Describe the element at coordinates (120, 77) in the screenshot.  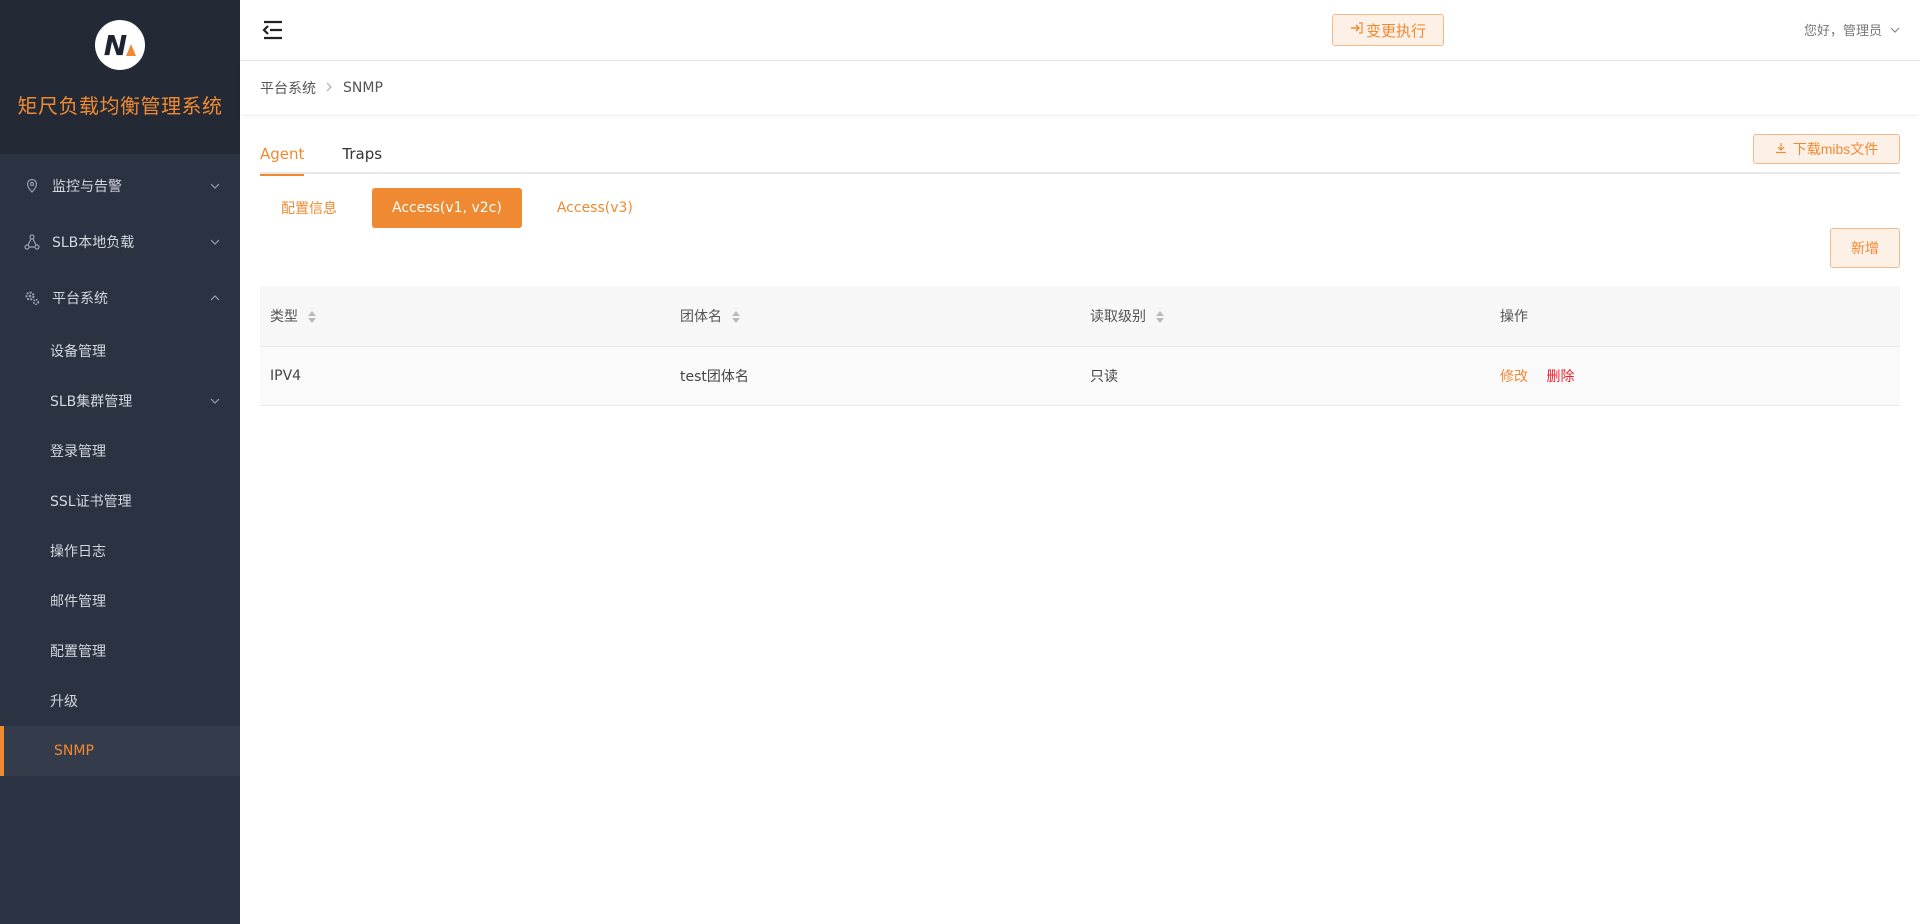
I see `brand: N 矩尺负载均衡管理系统` at that location.